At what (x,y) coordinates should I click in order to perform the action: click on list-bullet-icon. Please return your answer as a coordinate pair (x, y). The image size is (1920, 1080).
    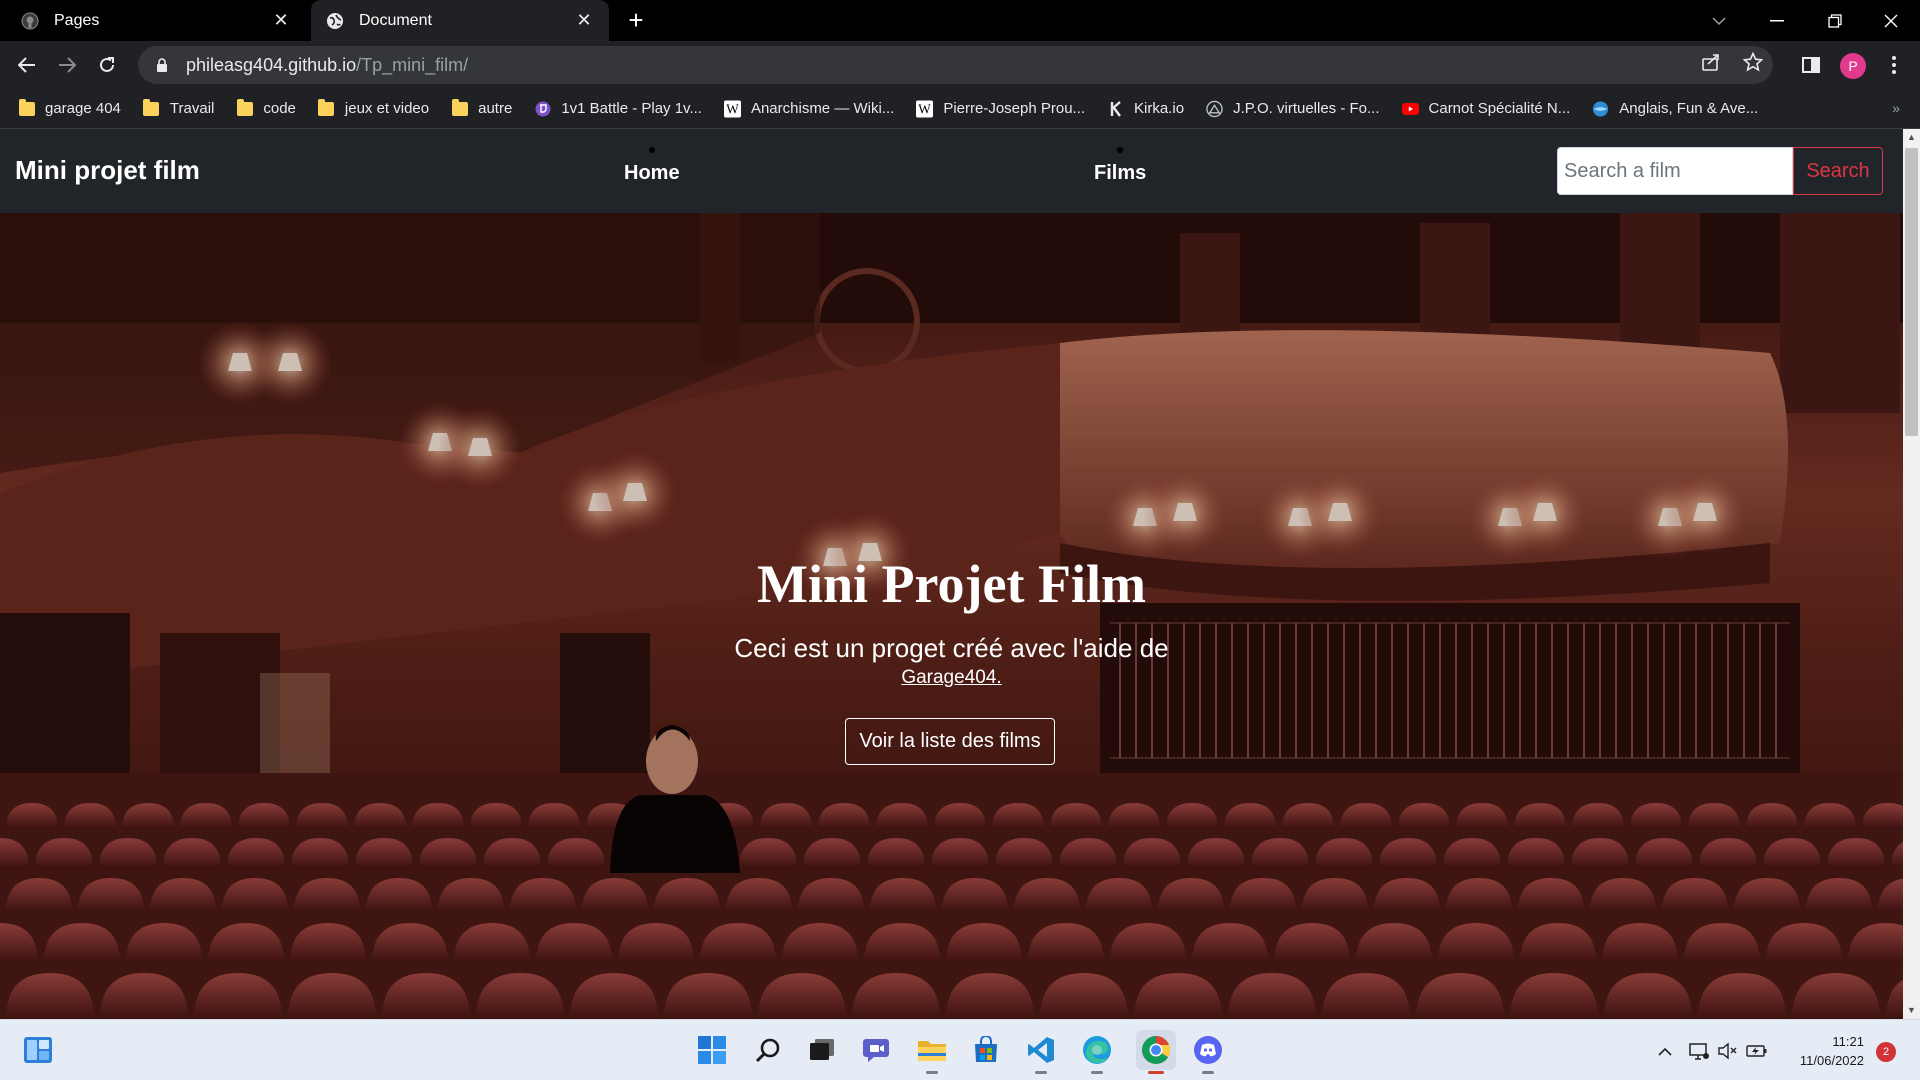
    Looking at the image, I should click on (1120, 150).